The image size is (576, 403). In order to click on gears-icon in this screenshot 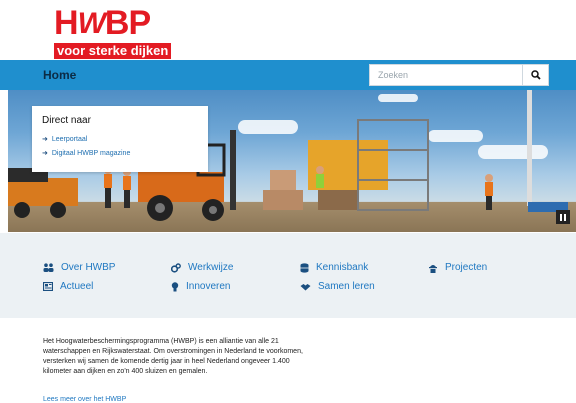, I will do `click(176, 267)`.